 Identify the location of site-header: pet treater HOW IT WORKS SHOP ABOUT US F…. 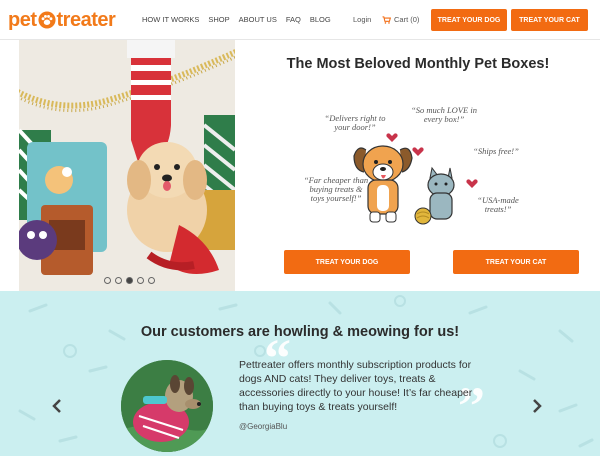
(300, 20).